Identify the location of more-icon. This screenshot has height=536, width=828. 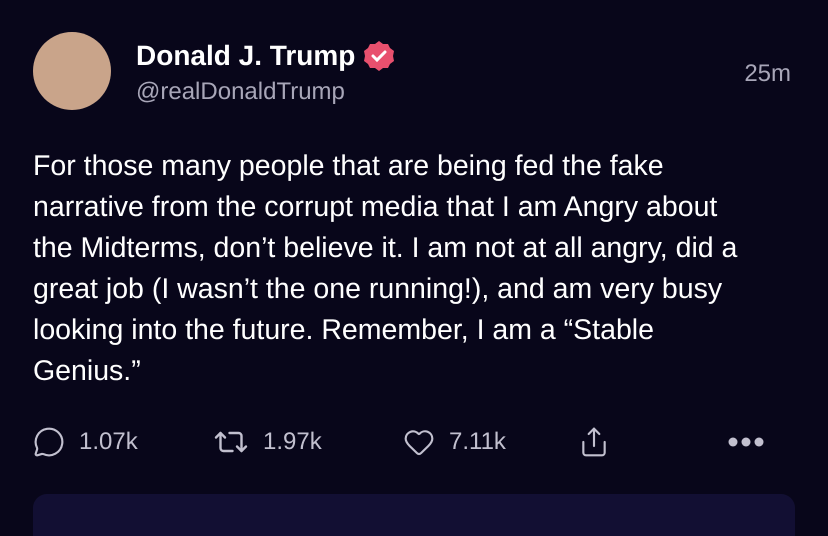
(746, 442).